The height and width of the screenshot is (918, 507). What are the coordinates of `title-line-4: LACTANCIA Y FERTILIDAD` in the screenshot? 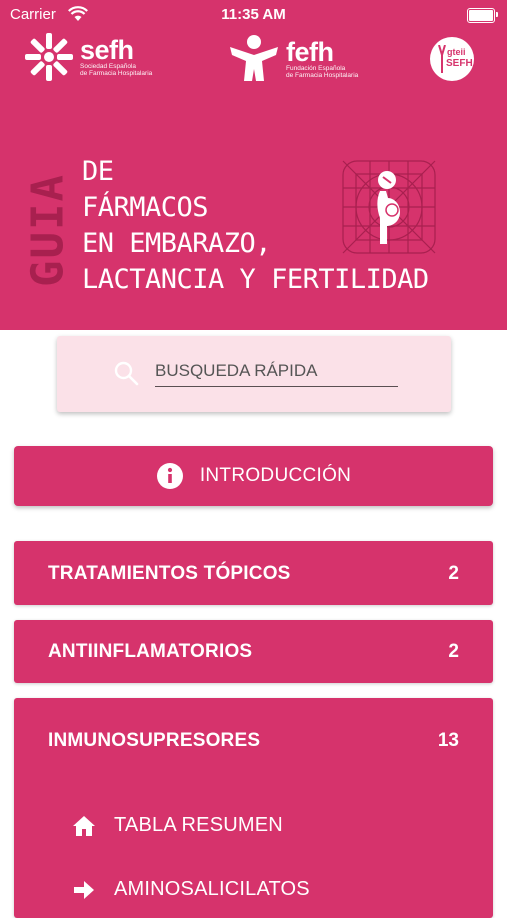 It's located at (255, 279).